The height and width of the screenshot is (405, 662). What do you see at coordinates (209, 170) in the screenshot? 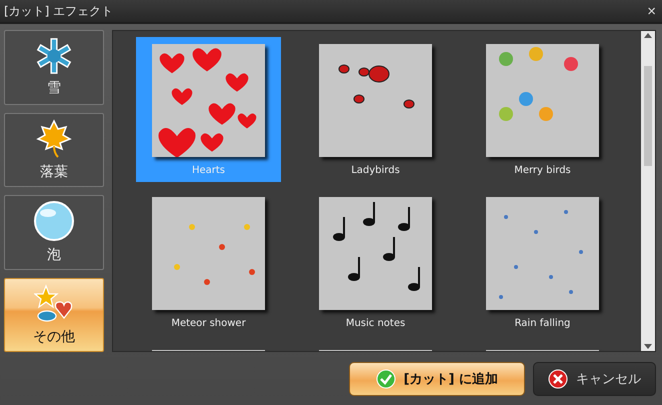
I see `effect-label: Hearts` at bounding box center [209, 170].